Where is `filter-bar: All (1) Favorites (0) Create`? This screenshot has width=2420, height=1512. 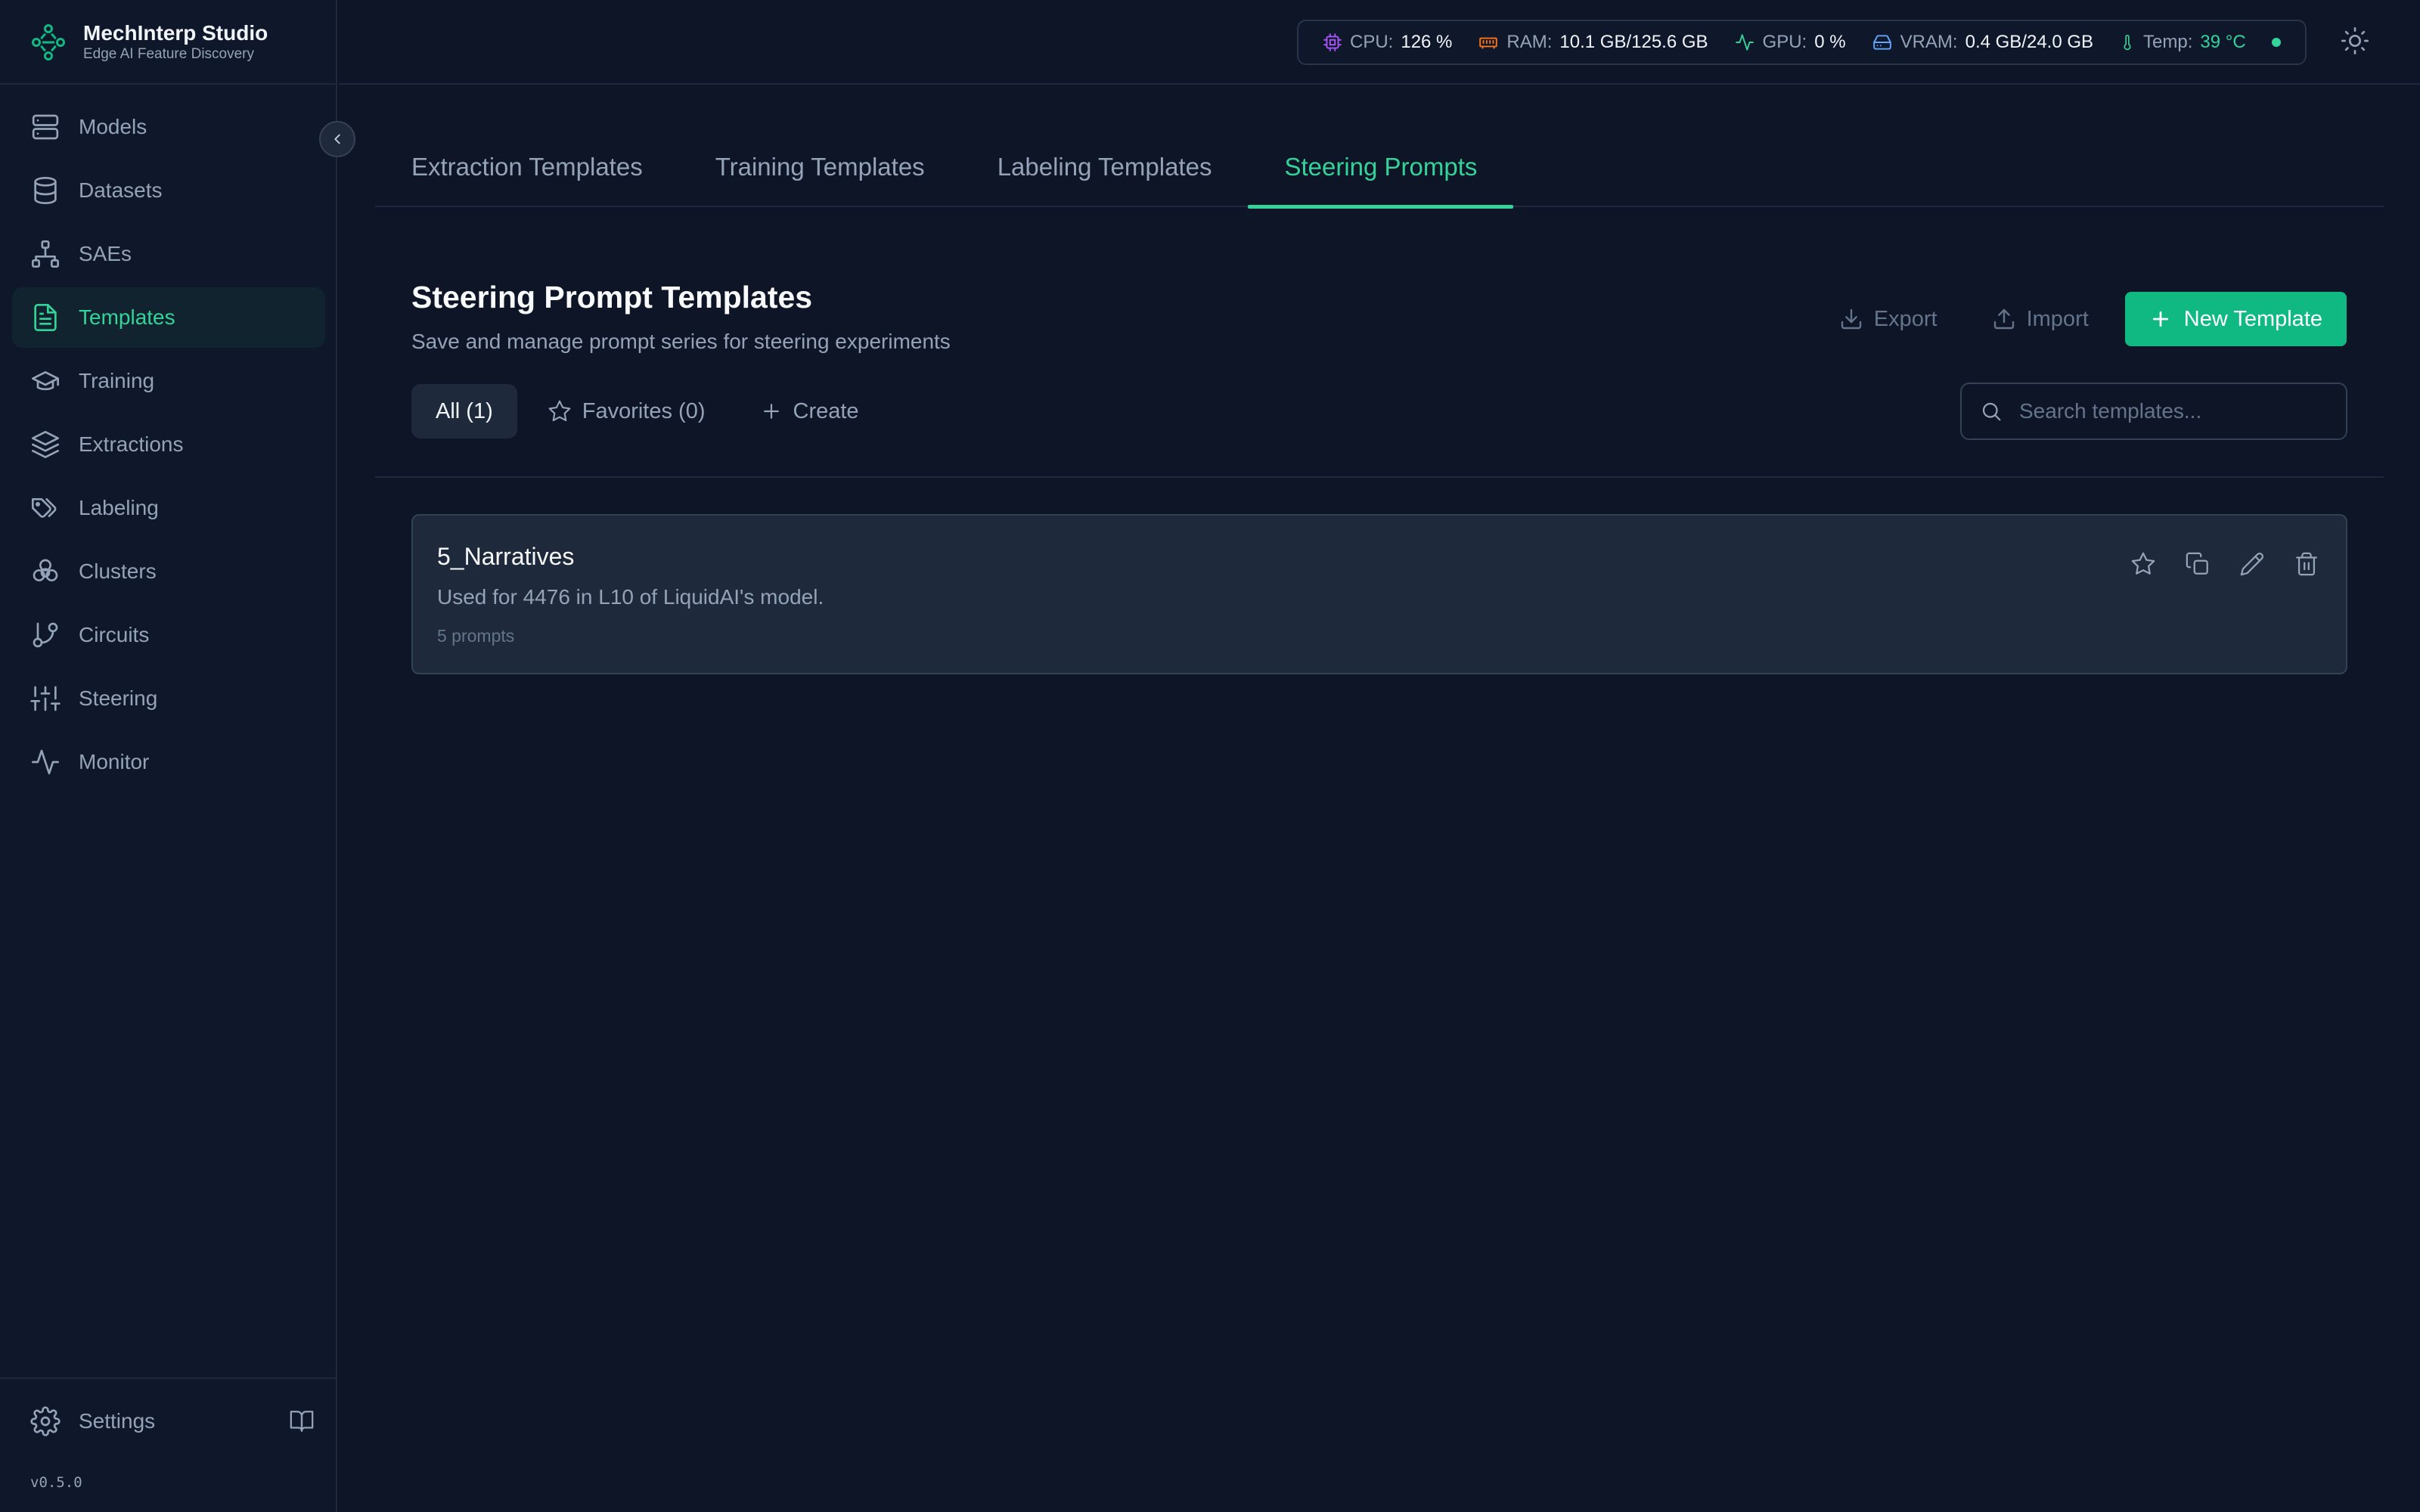
filter-bar: All (1) Favorites (0) Create is located at coordinates (647, 411).